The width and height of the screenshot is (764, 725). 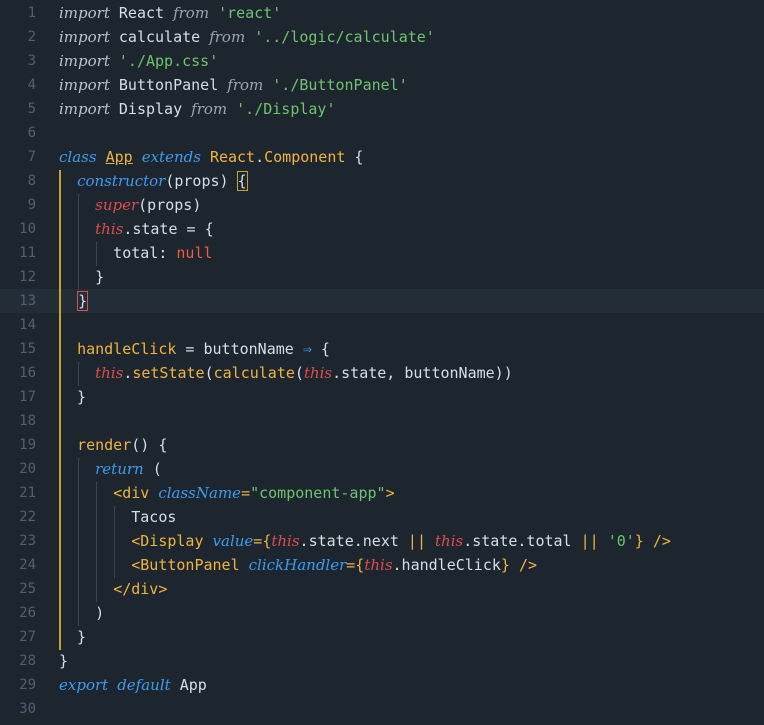 What do you see at coordinates (382, 109) in the screenshot?
I see `code-line: 5 import Display from './Display'` at bounding box center [382, 109].